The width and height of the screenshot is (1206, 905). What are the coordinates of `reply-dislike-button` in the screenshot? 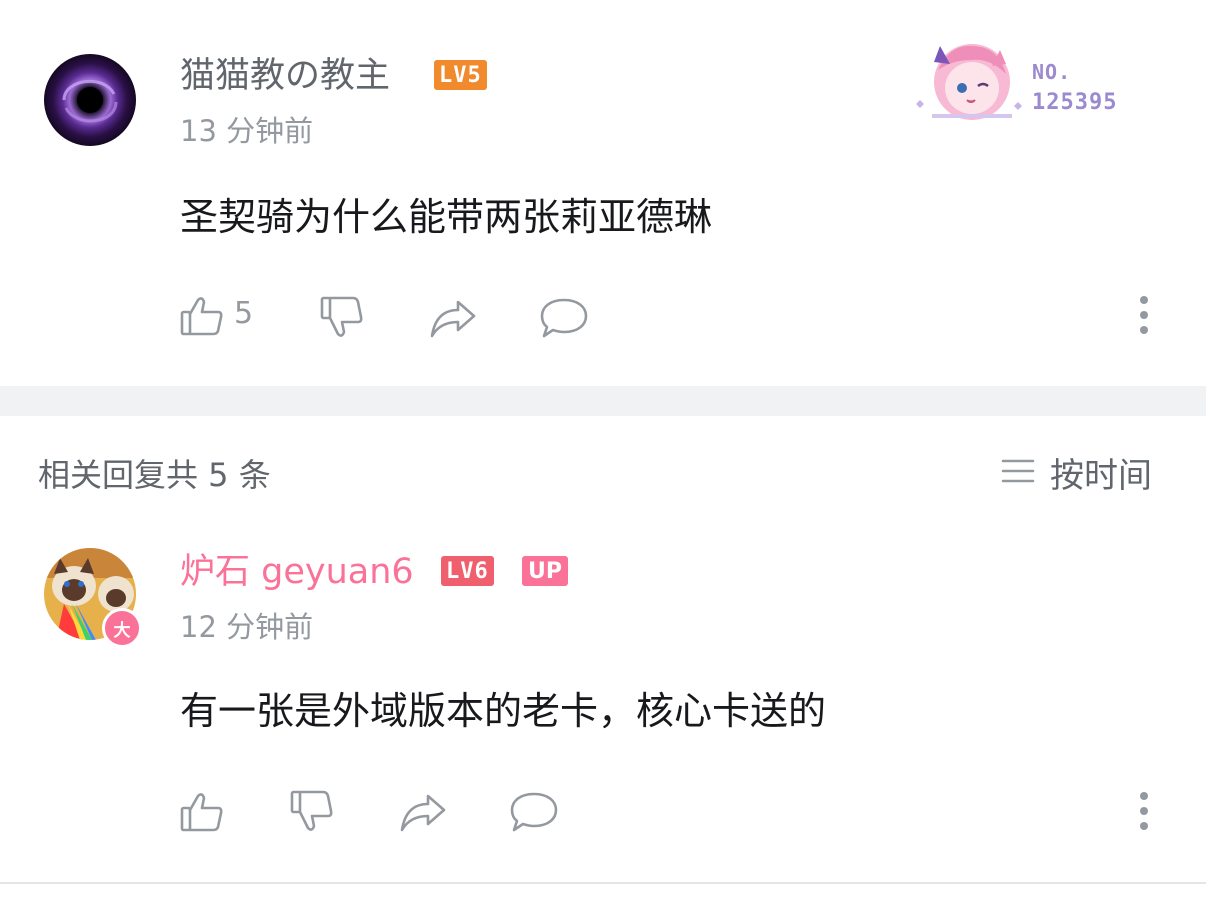 It's located at (313, 813).